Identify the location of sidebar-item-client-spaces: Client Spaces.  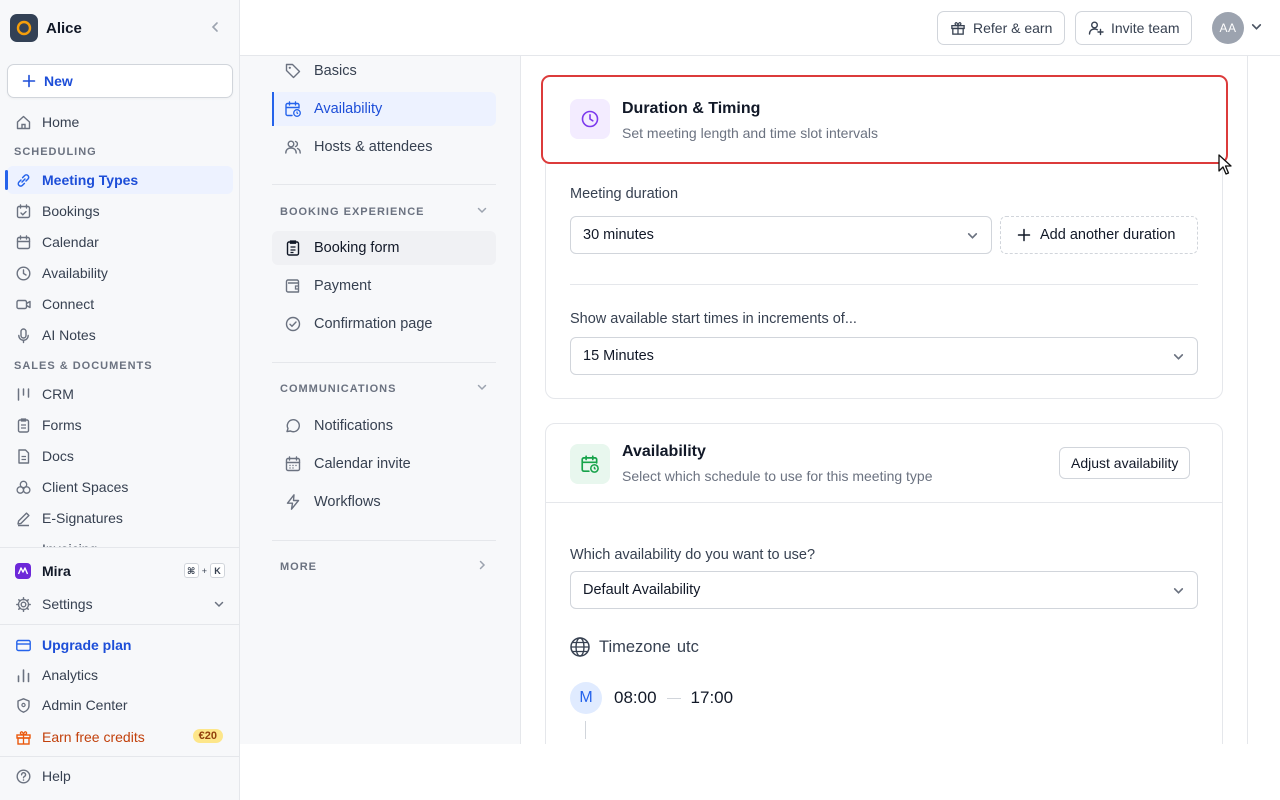
(120, 487).